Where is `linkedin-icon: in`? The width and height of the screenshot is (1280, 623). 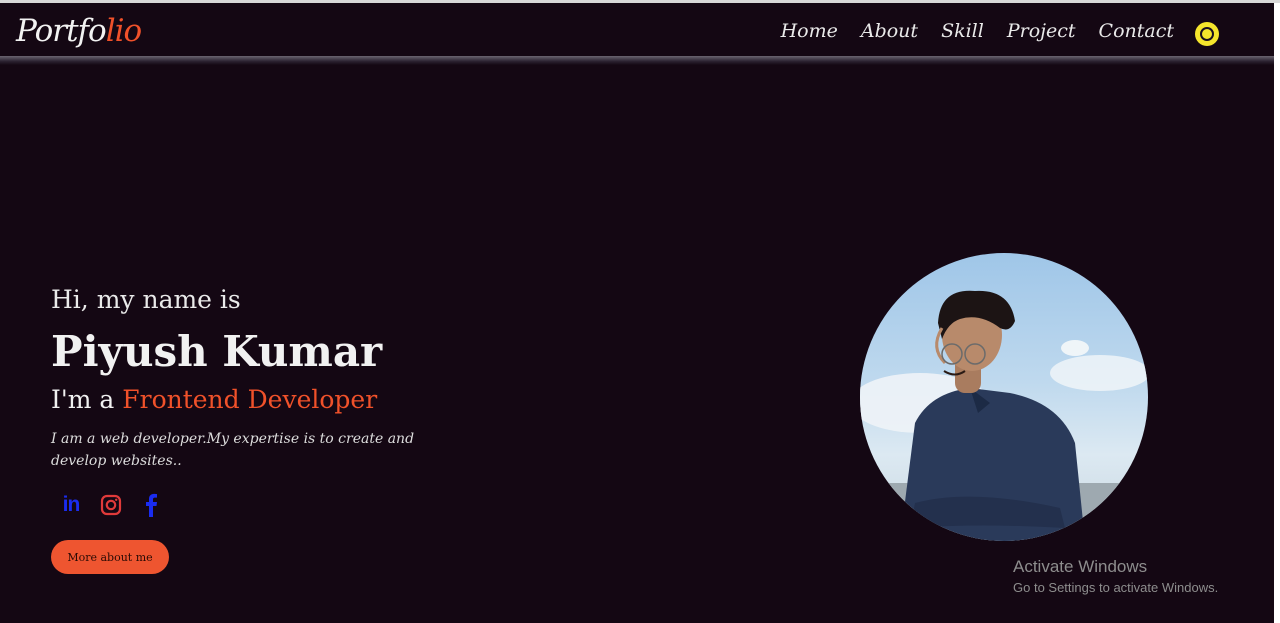 linkedin-icon: in is located at coordinates (71, 504).